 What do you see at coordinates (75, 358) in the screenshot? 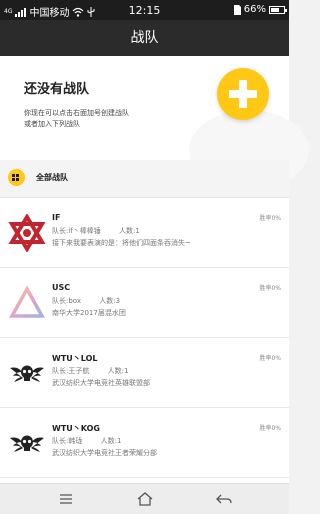
I see `team-name: WTU丶LOL` at bounding box center [75, 358].